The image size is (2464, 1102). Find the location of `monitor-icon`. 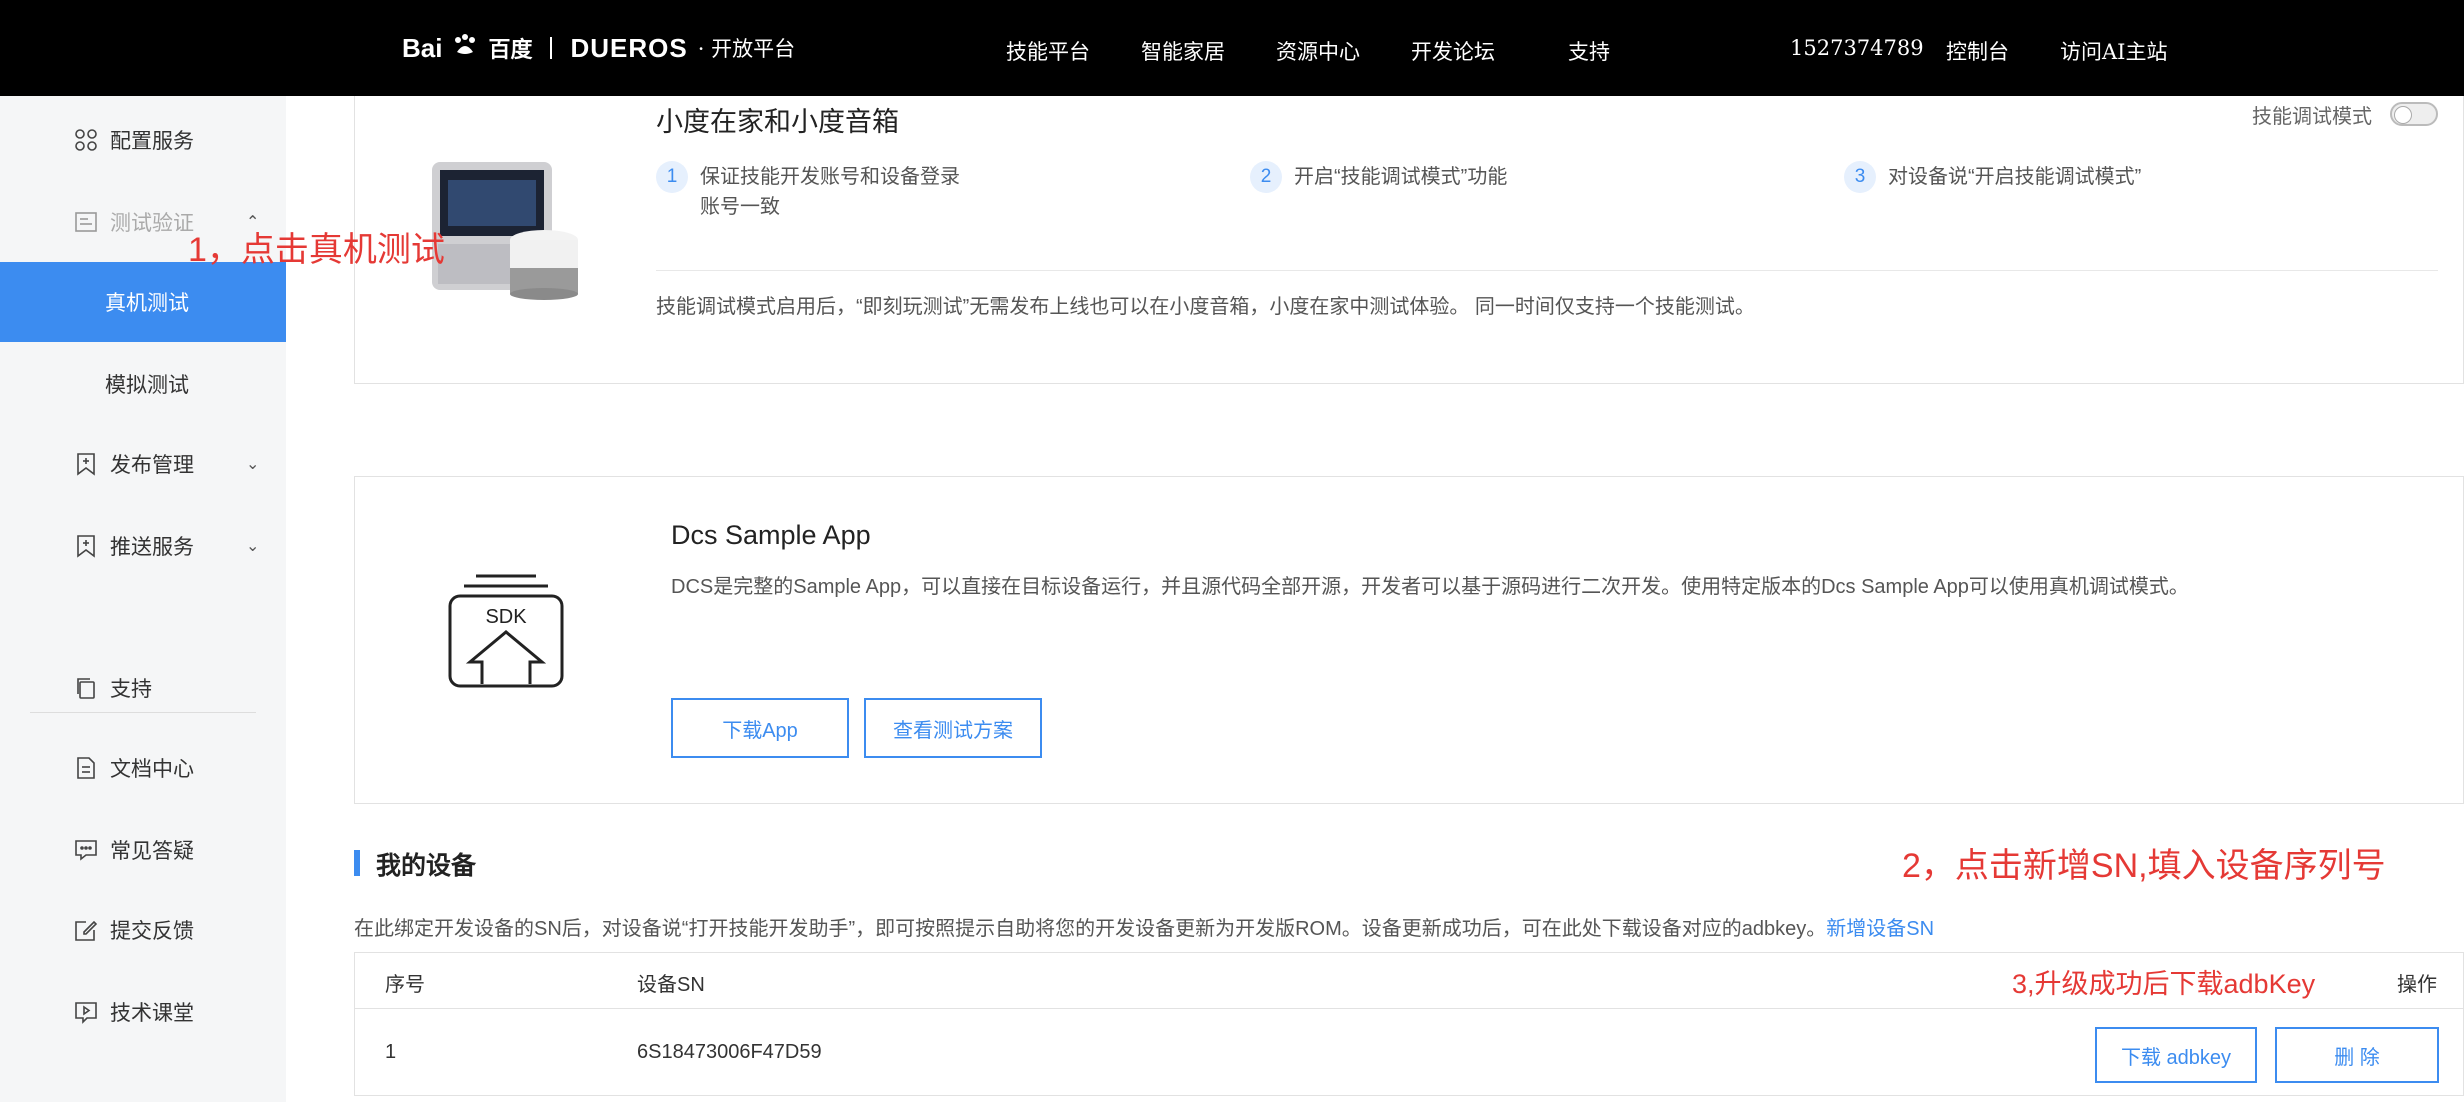

monitor-icon is located at coordinates (86, 222).